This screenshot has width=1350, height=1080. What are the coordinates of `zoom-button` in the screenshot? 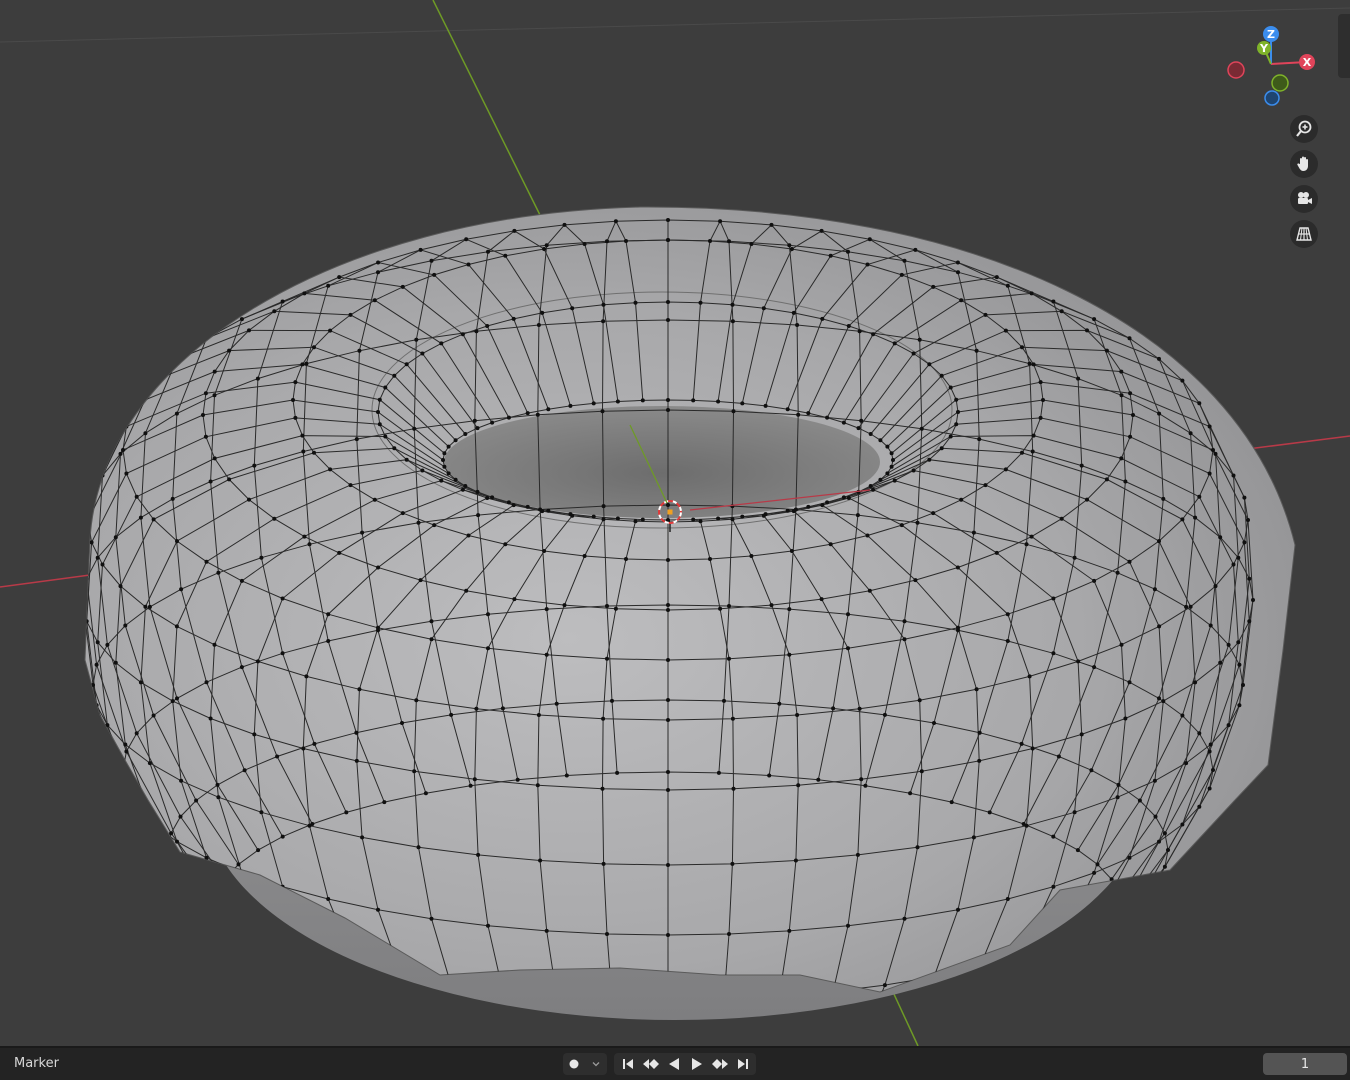 It's located at (1304, 129).